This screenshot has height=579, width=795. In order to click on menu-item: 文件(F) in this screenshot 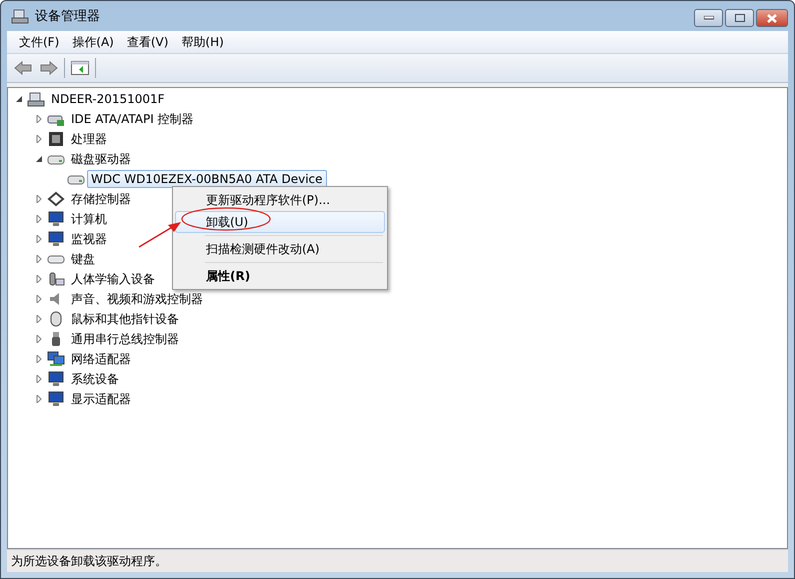, I will do `click(41, 42)`.